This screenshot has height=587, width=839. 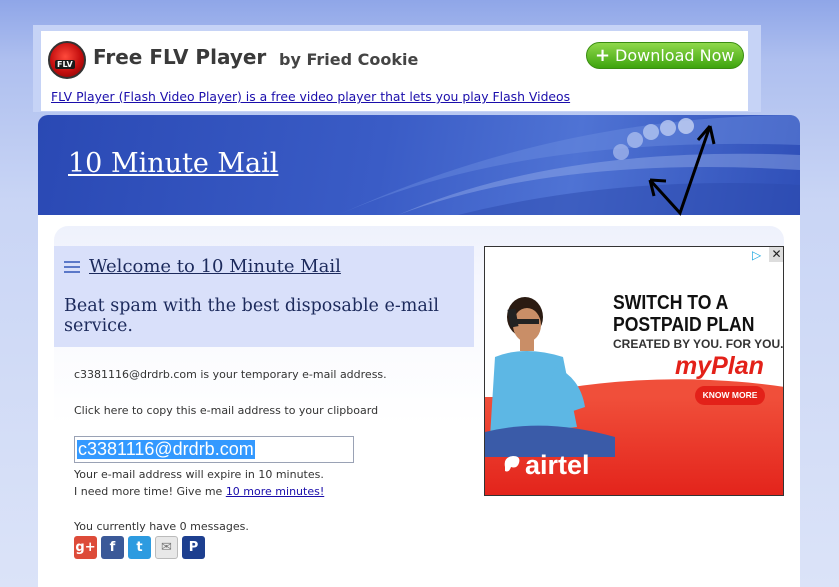 I want to click on google-plus-icon: g+, so click(x=85, y=547).